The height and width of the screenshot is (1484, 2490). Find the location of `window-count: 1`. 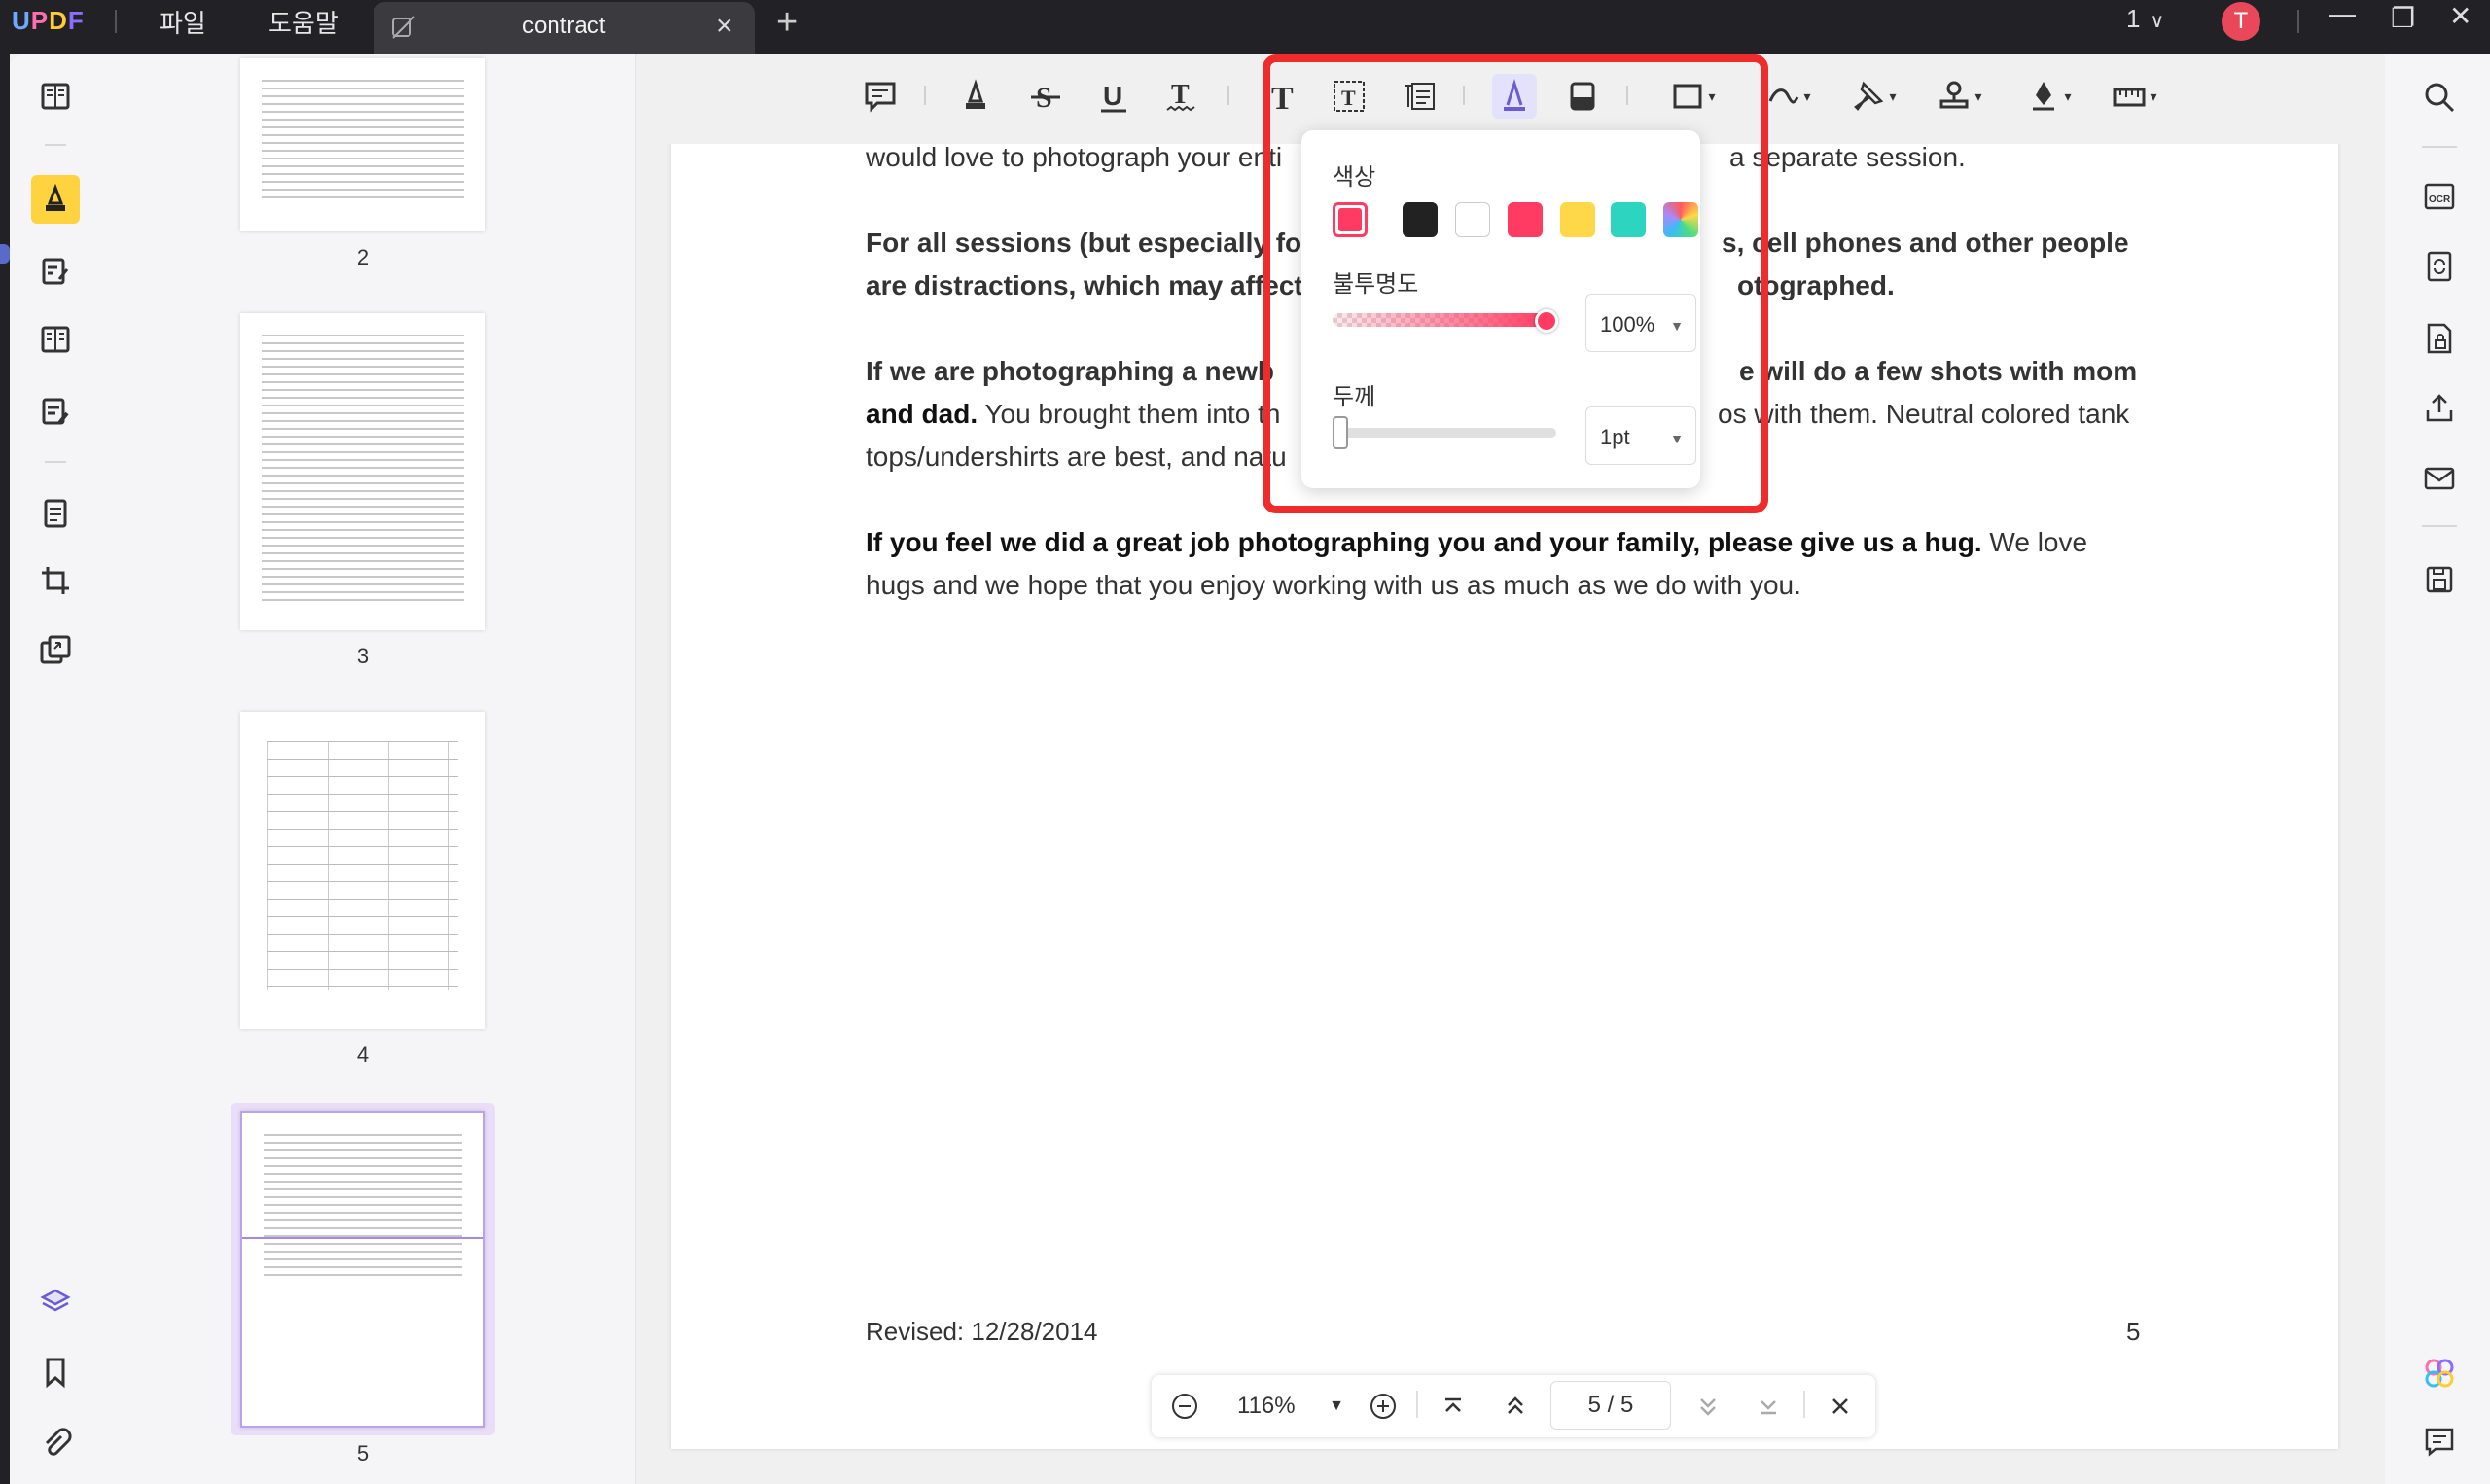

window-count: 1 is located at coordinates (2133, 19).